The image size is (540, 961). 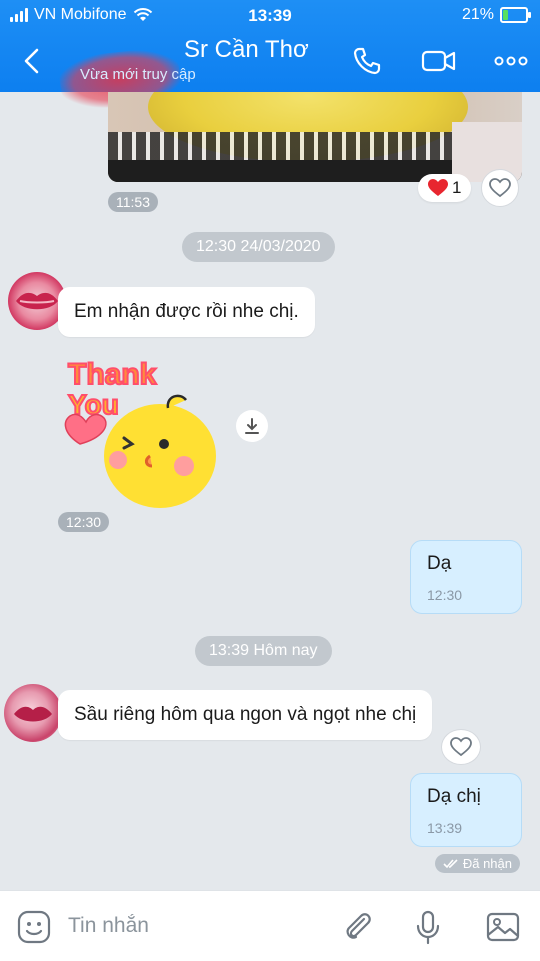 I want to click on delivery-status: Đã nhận, so click(x=477, y=863).